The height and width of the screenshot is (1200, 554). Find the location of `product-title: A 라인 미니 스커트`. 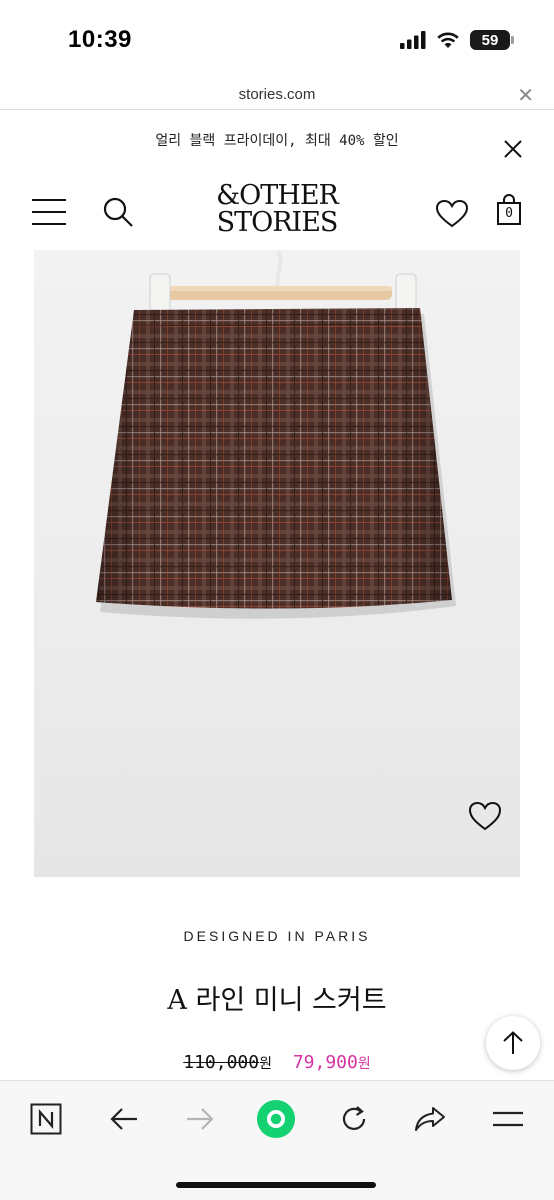

product-title: A 라인 미니 스커트 is located at coordinates (277, 1000).